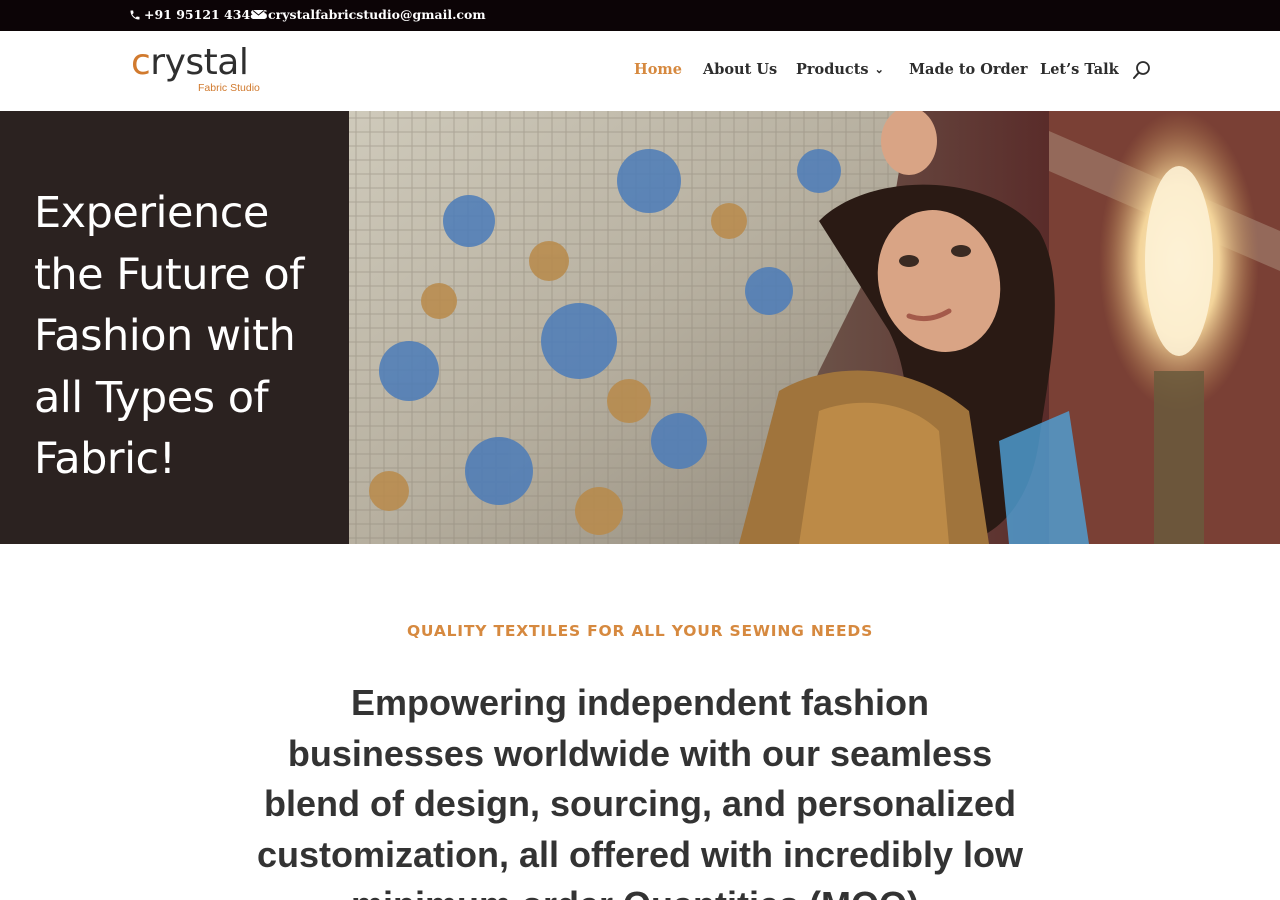  I want to click on email-contact: crystalfabricstudio@gmail.com, so click(369, 14).